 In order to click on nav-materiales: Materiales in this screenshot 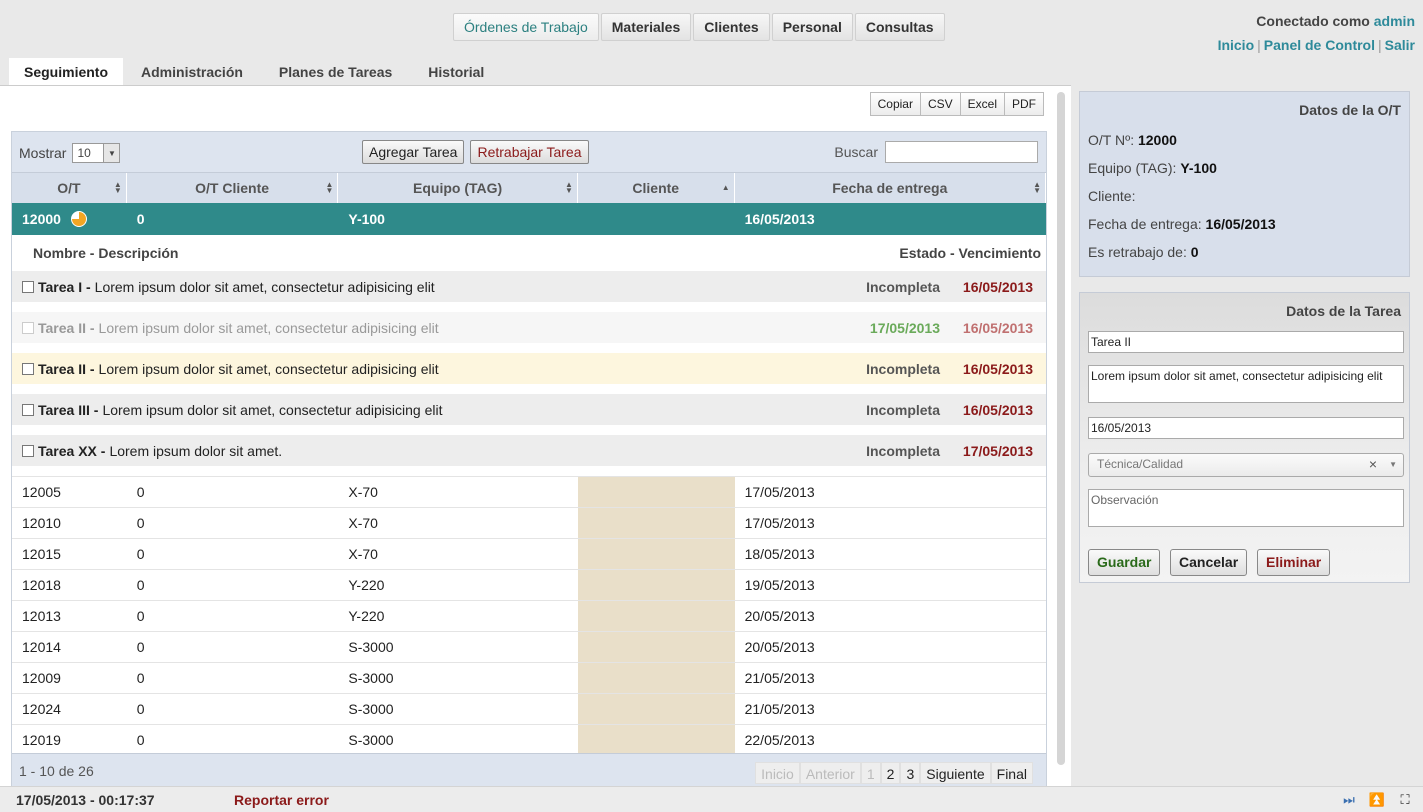, I will do `click(646, 27)`.